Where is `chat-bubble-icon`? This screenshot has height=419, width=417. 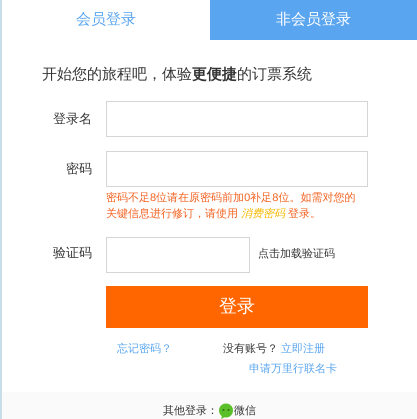
chat-bubble-icon is located at coordinates (226, 410).